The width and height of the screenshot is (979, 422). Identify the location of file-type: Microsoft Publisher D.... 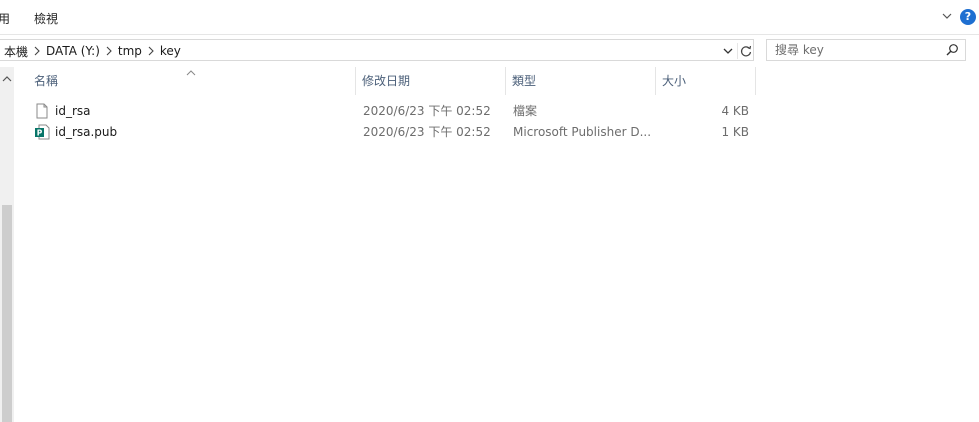
(582, 132).